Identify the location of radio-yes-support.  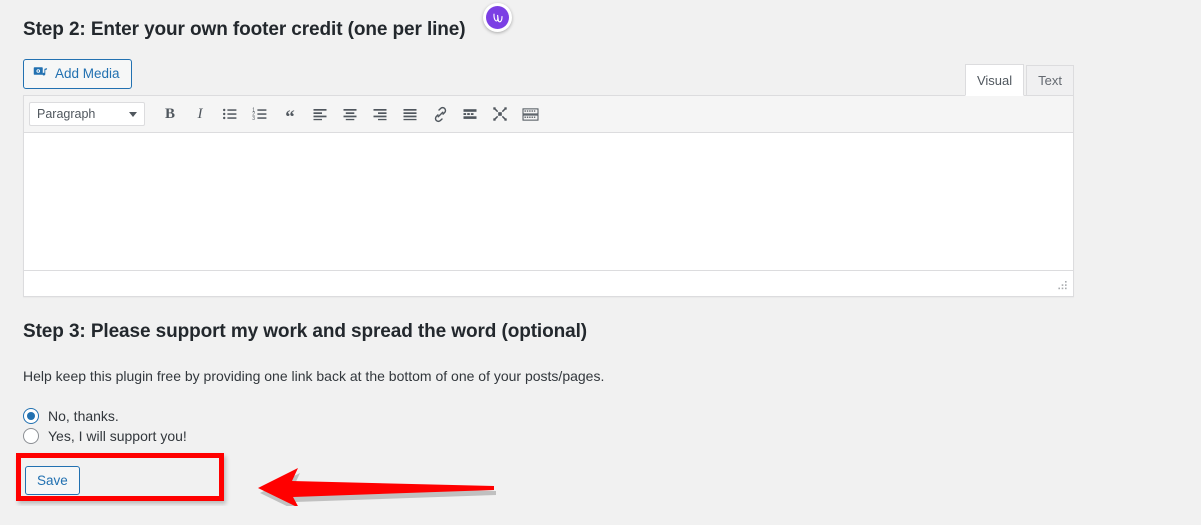
(31, 436).